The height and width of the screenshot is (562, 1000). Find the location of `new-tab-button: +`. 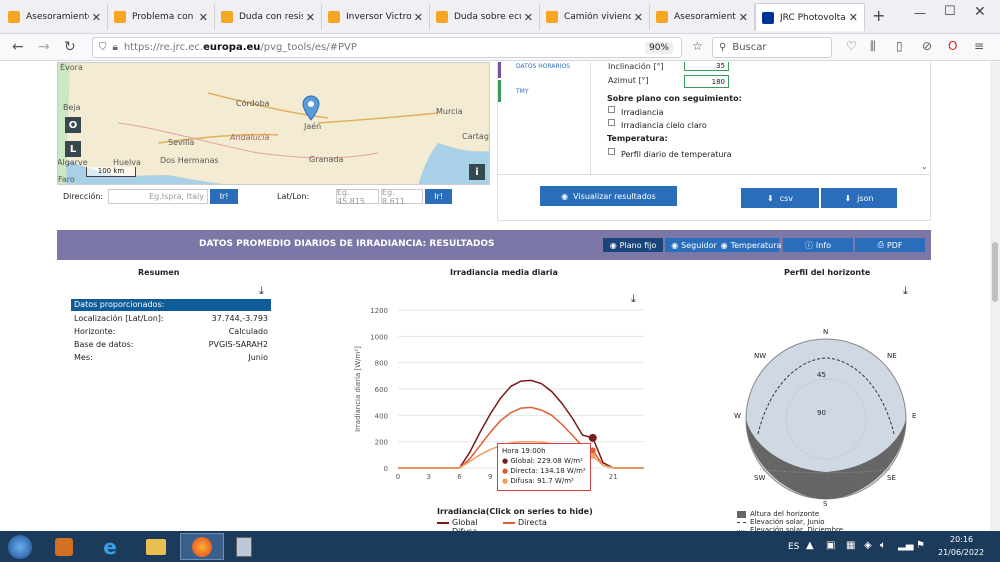

new-tab-button: + is located at coordinates (878, 15).